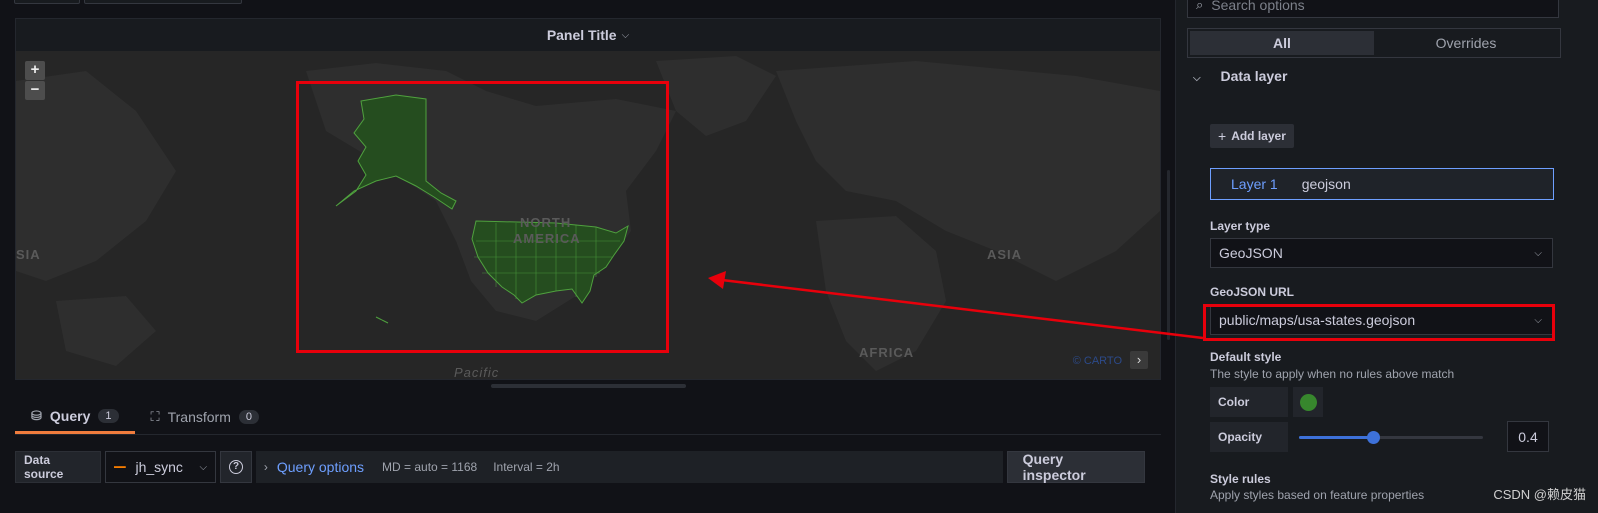  What do you see at coordinates (1252, 292) in the screenshot?
I see `geojson-url-label: GeoJSON URL` at bounding box center [1252, 292].